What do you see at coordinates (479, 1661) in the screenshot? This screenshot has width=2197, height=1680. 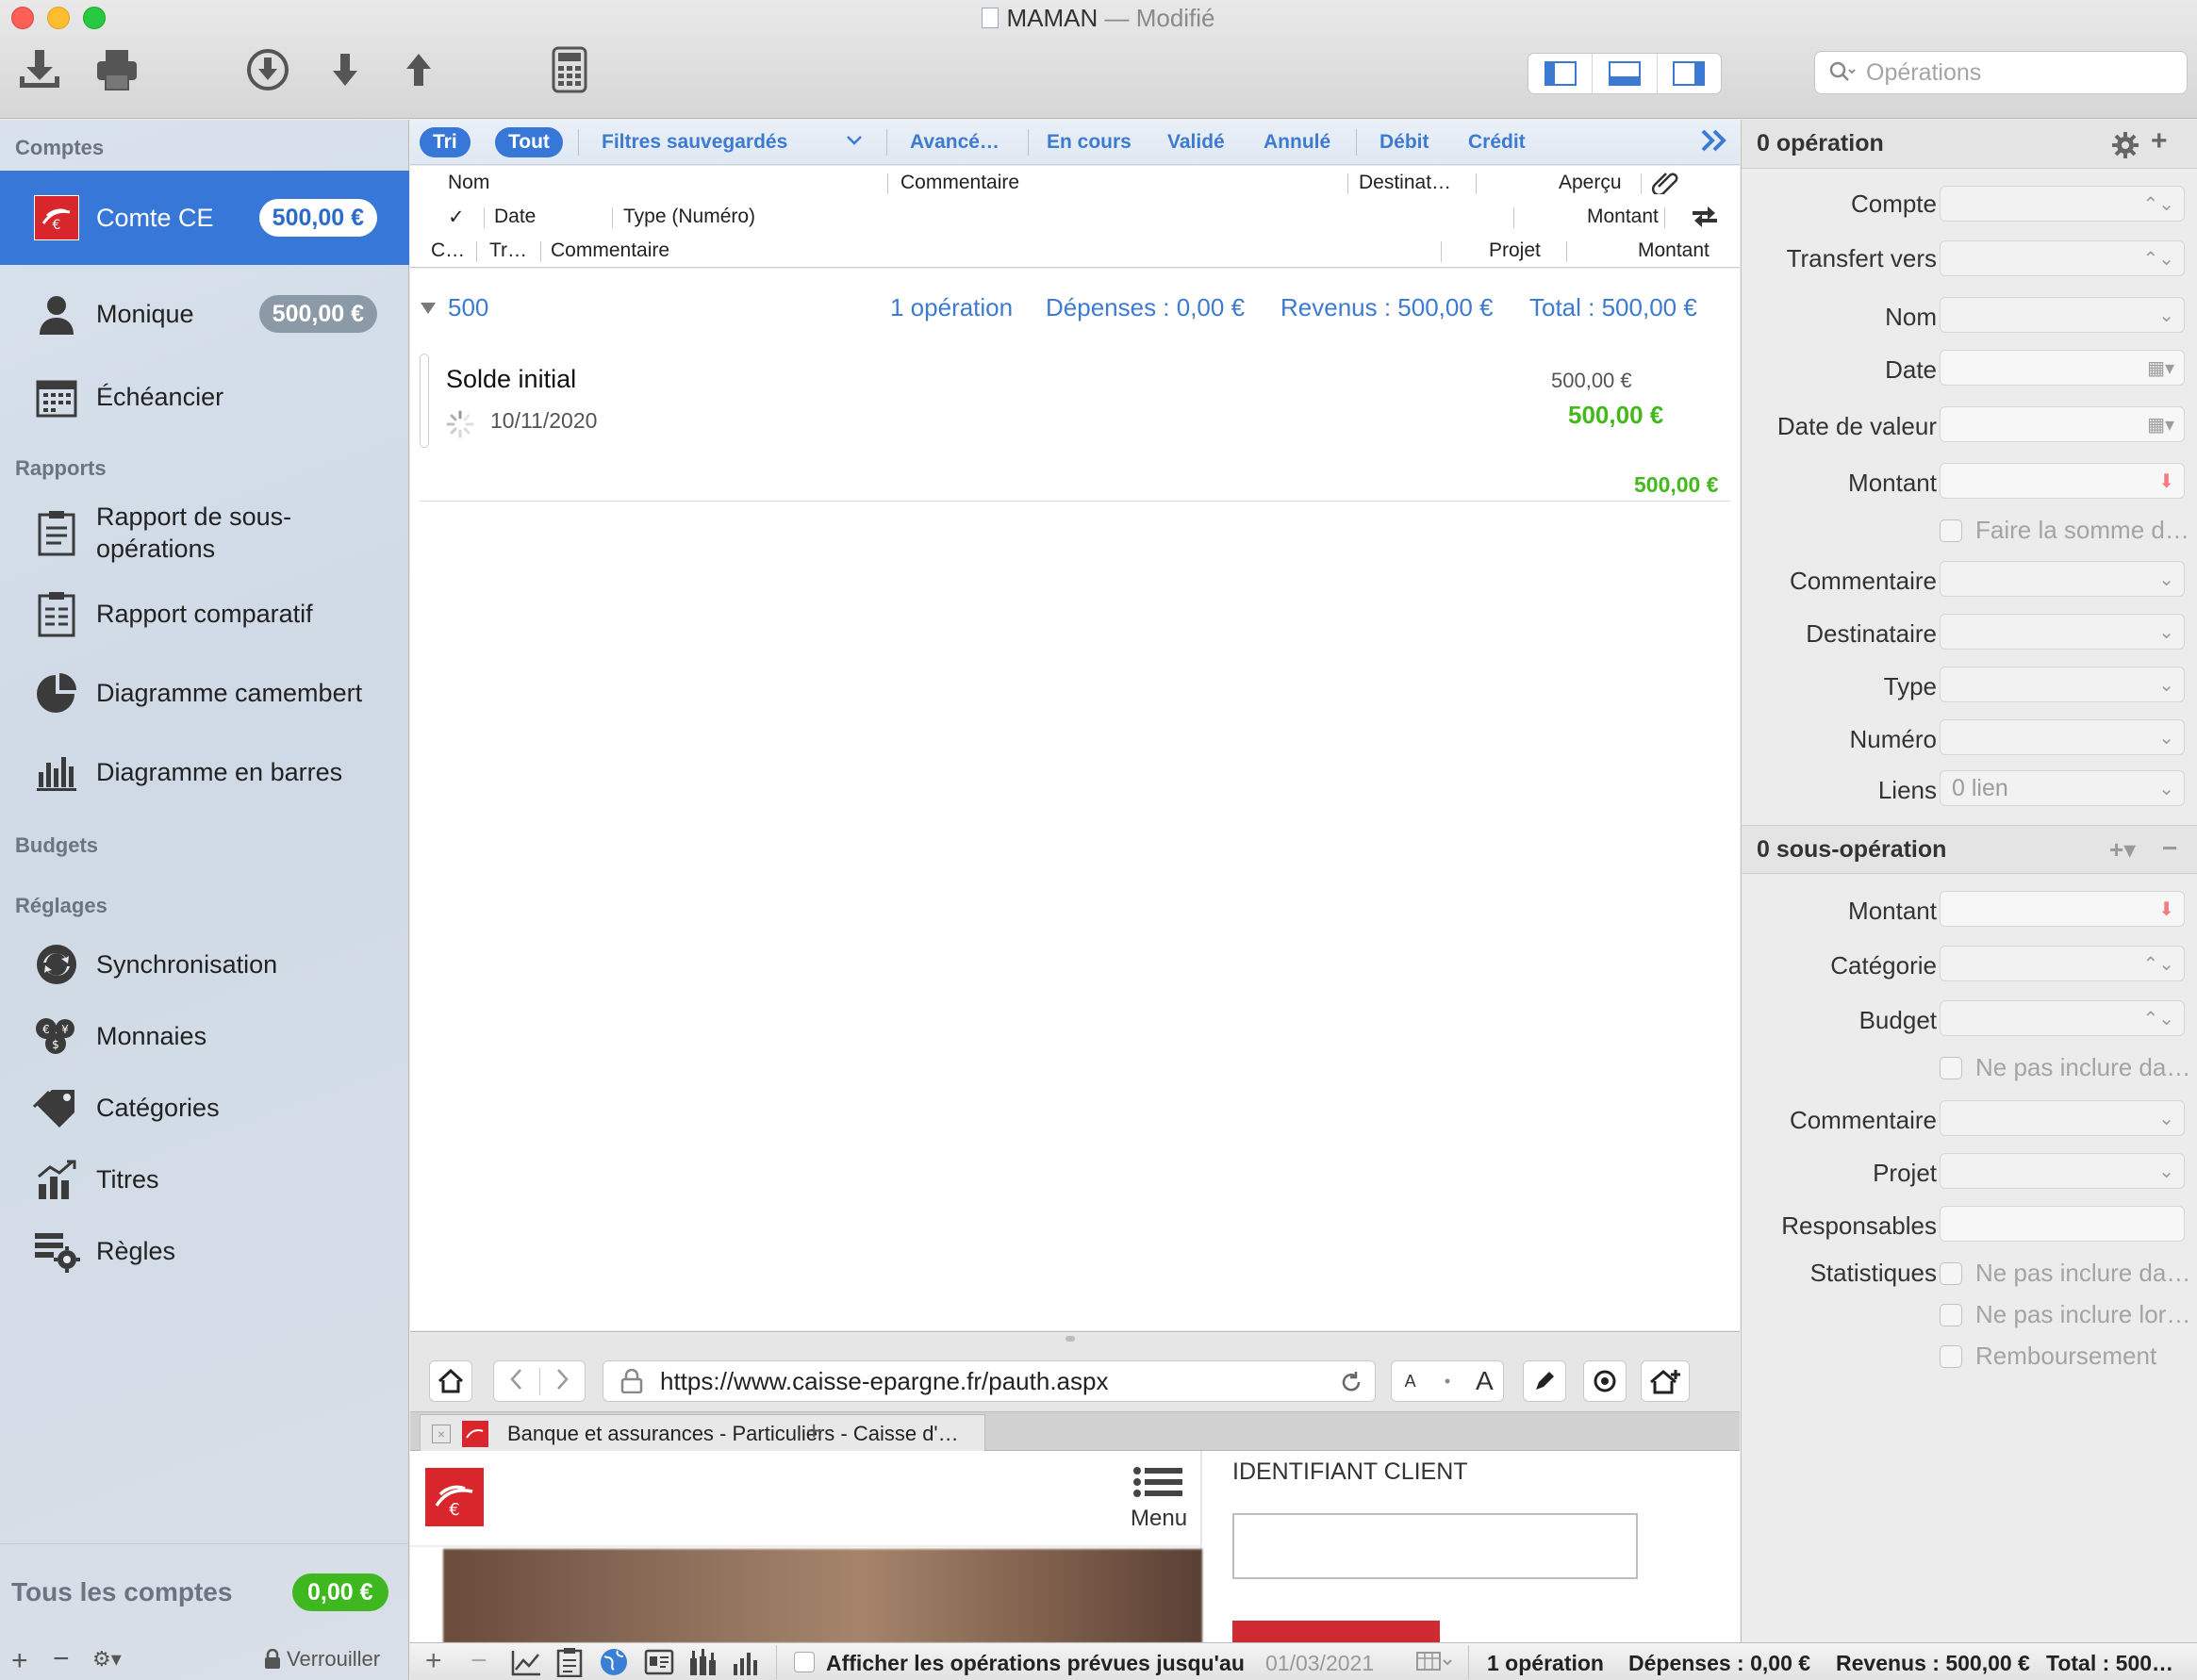 I see `remove-operation-button: −` at bounding box center [479, 1661].